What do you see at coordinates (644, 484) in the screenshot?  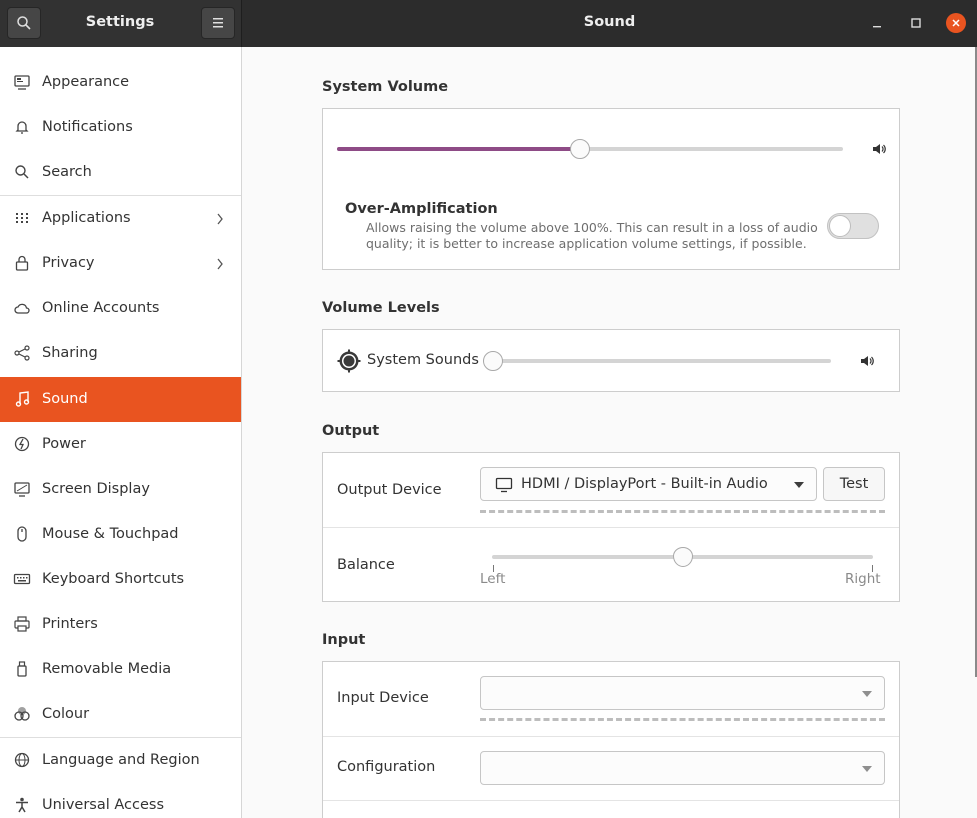 I see `output-device-value: HDMI / DisplayPort - Built-in Audio` at bounding box center [644, 484].